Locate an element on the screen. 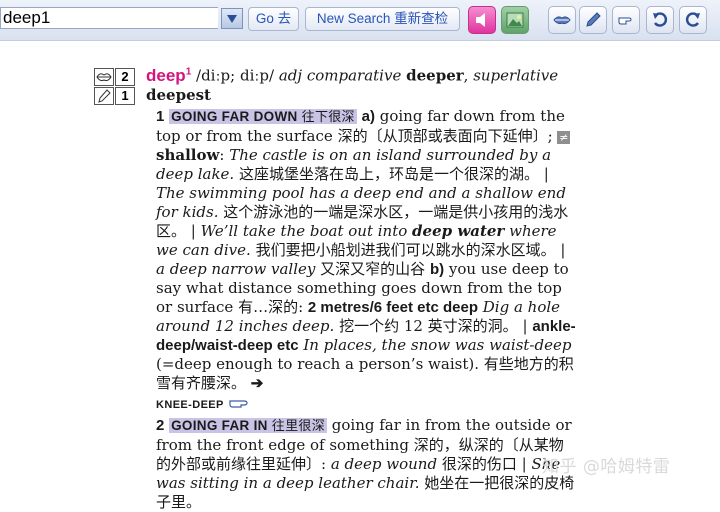 This screenshot has height=512, width=720. picture-button is located at coordinates (515, 20).